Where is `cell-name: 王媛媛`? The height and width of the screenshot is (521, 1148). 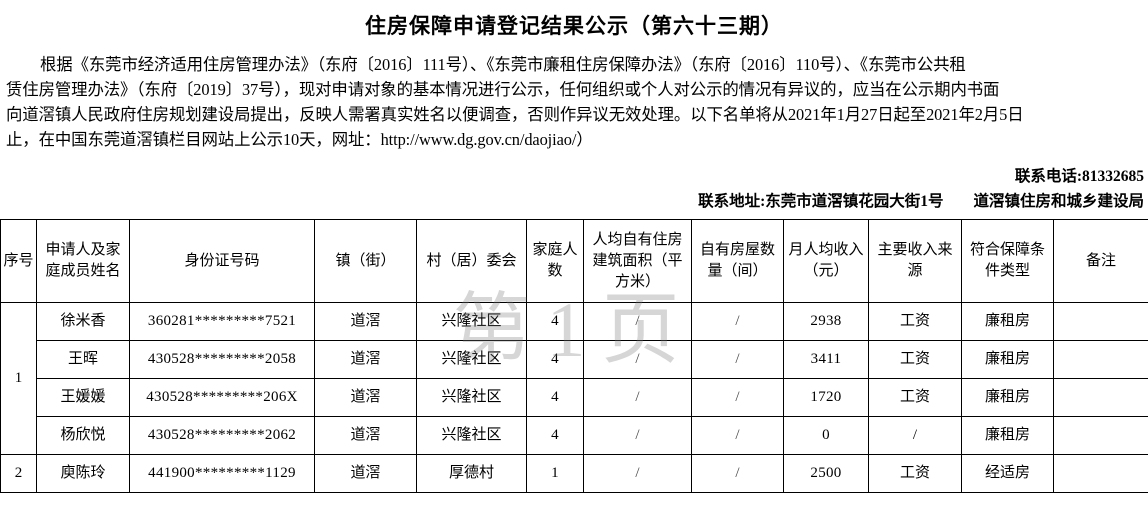 cell-name: 王媛媛 is located at coordinates (83, 398).